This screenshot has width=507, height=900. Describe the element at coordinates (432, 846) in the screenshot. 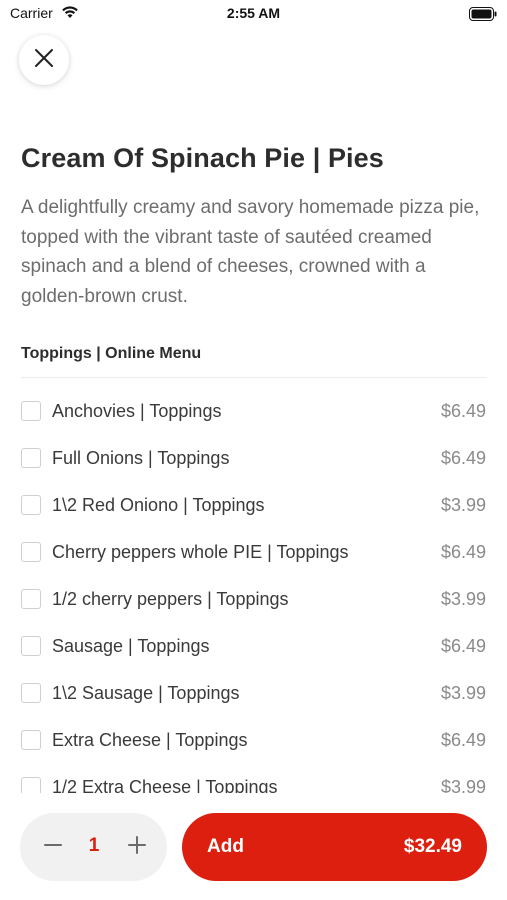

I see `add-button-price: $32.49` at that location.